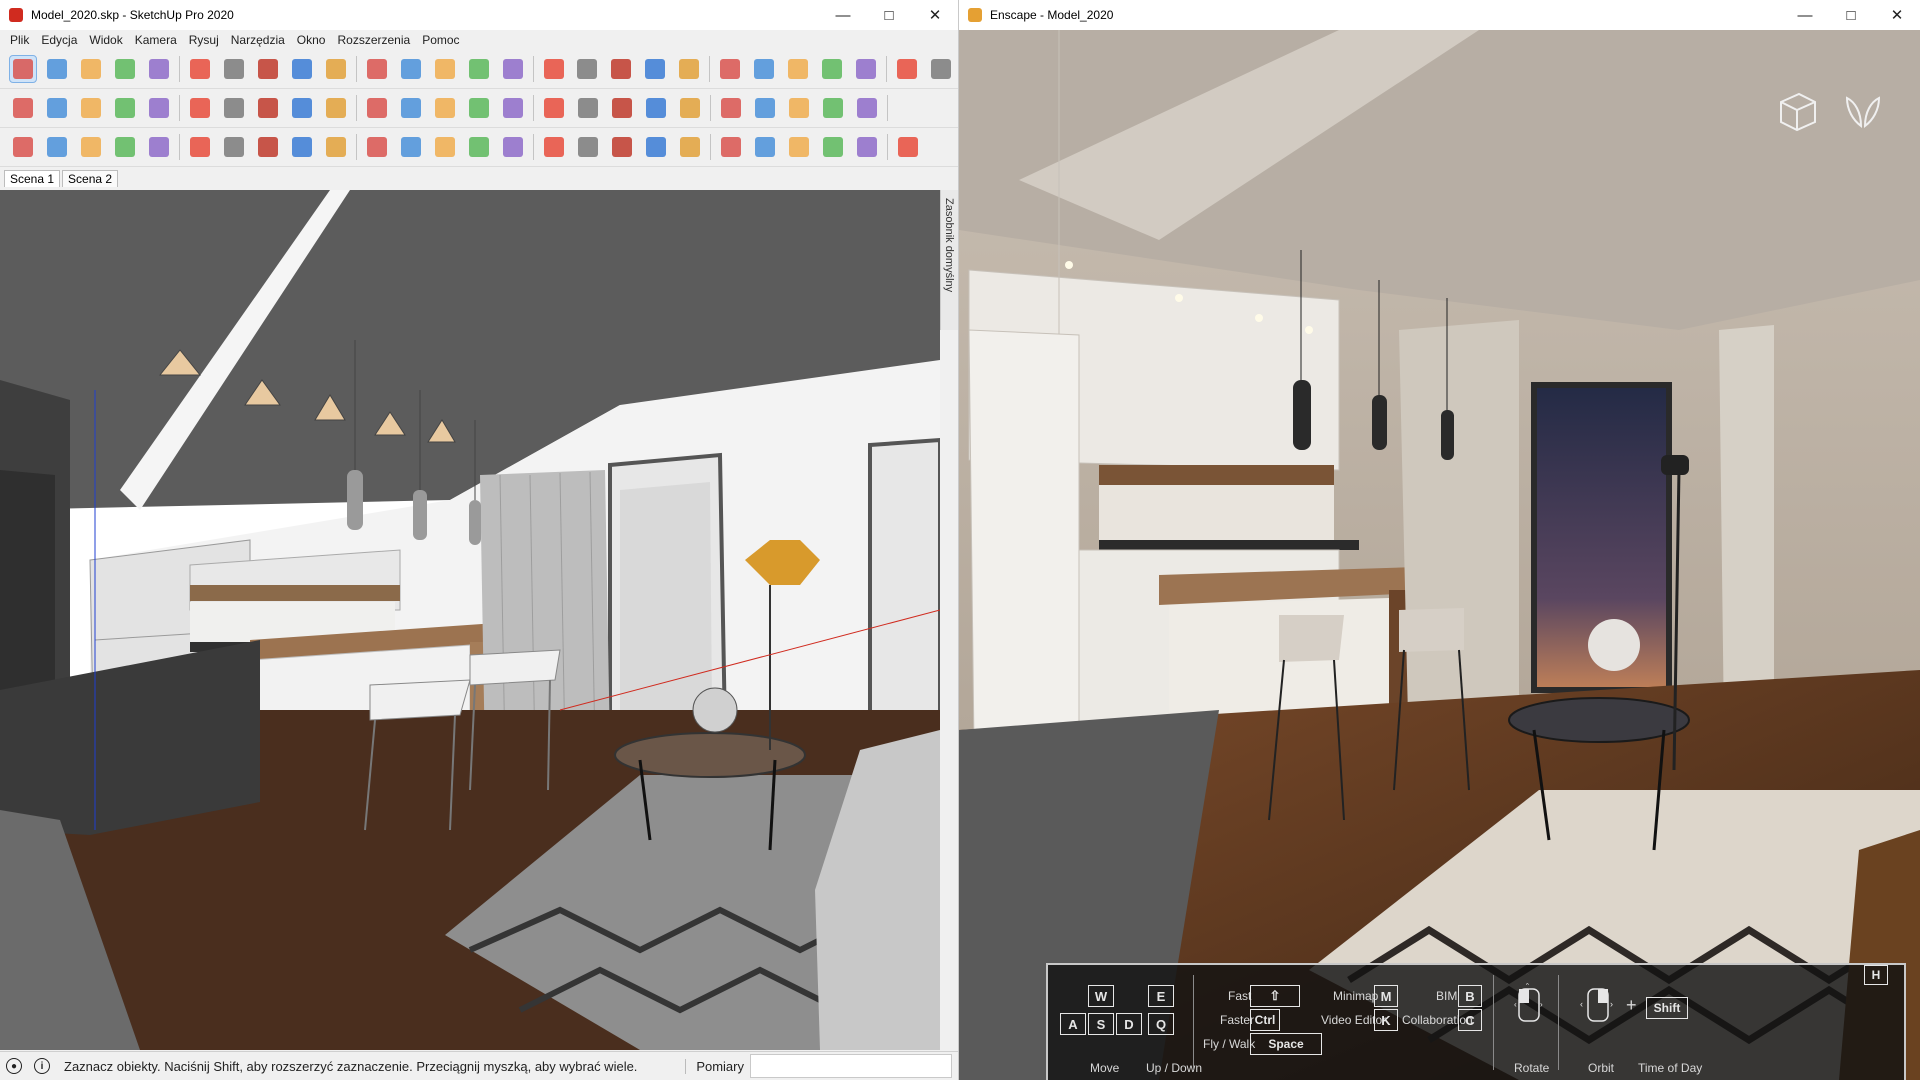 The image size is (1920, 1080). I want to click on menu-okno: Okno, so click(311, 40).